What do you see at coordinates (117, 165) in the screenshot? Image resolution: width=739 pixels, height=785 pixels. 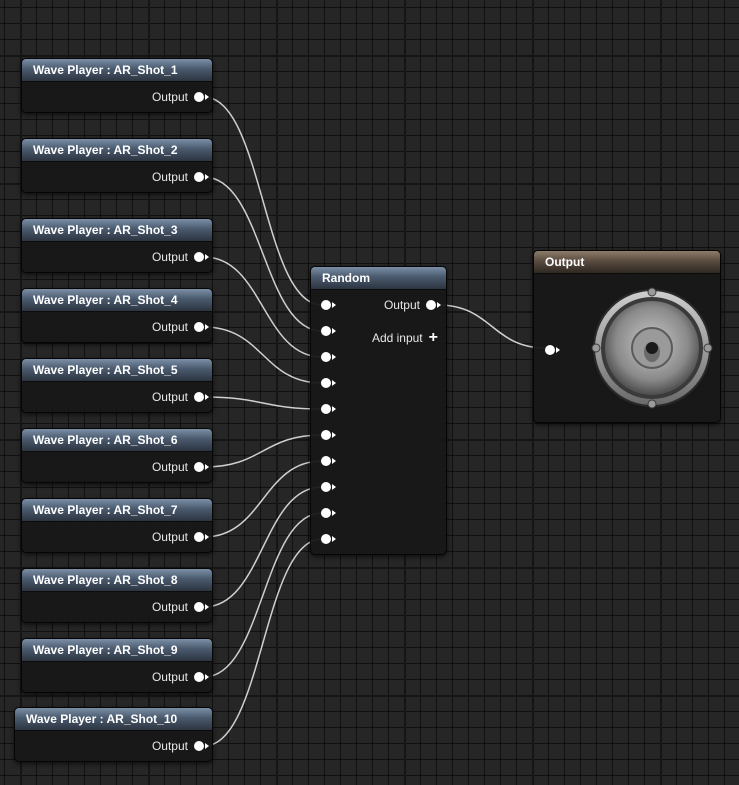 I see `wave-player-node: Wave Player : AR_Shot_2 Output` at bounding box center [117, 165].